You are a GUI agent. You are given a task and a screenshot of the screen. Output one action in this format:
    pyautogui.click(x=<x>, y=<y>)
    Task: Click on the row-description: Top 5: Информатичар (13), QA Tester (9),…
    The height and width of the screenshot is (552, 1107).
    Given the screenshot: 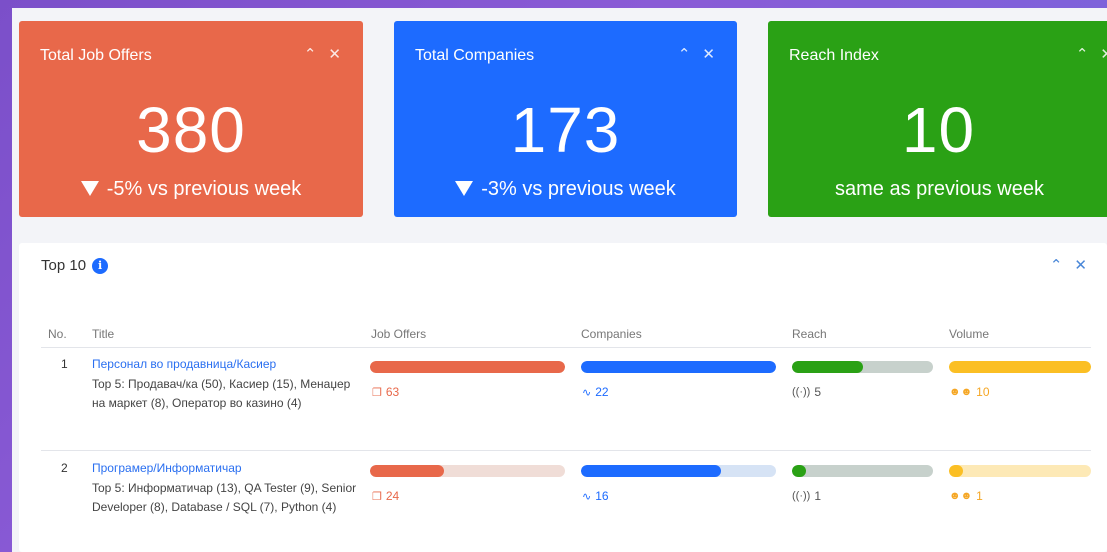 What is the action you would take?
    pyautogui.click(x=224, y=497)
    